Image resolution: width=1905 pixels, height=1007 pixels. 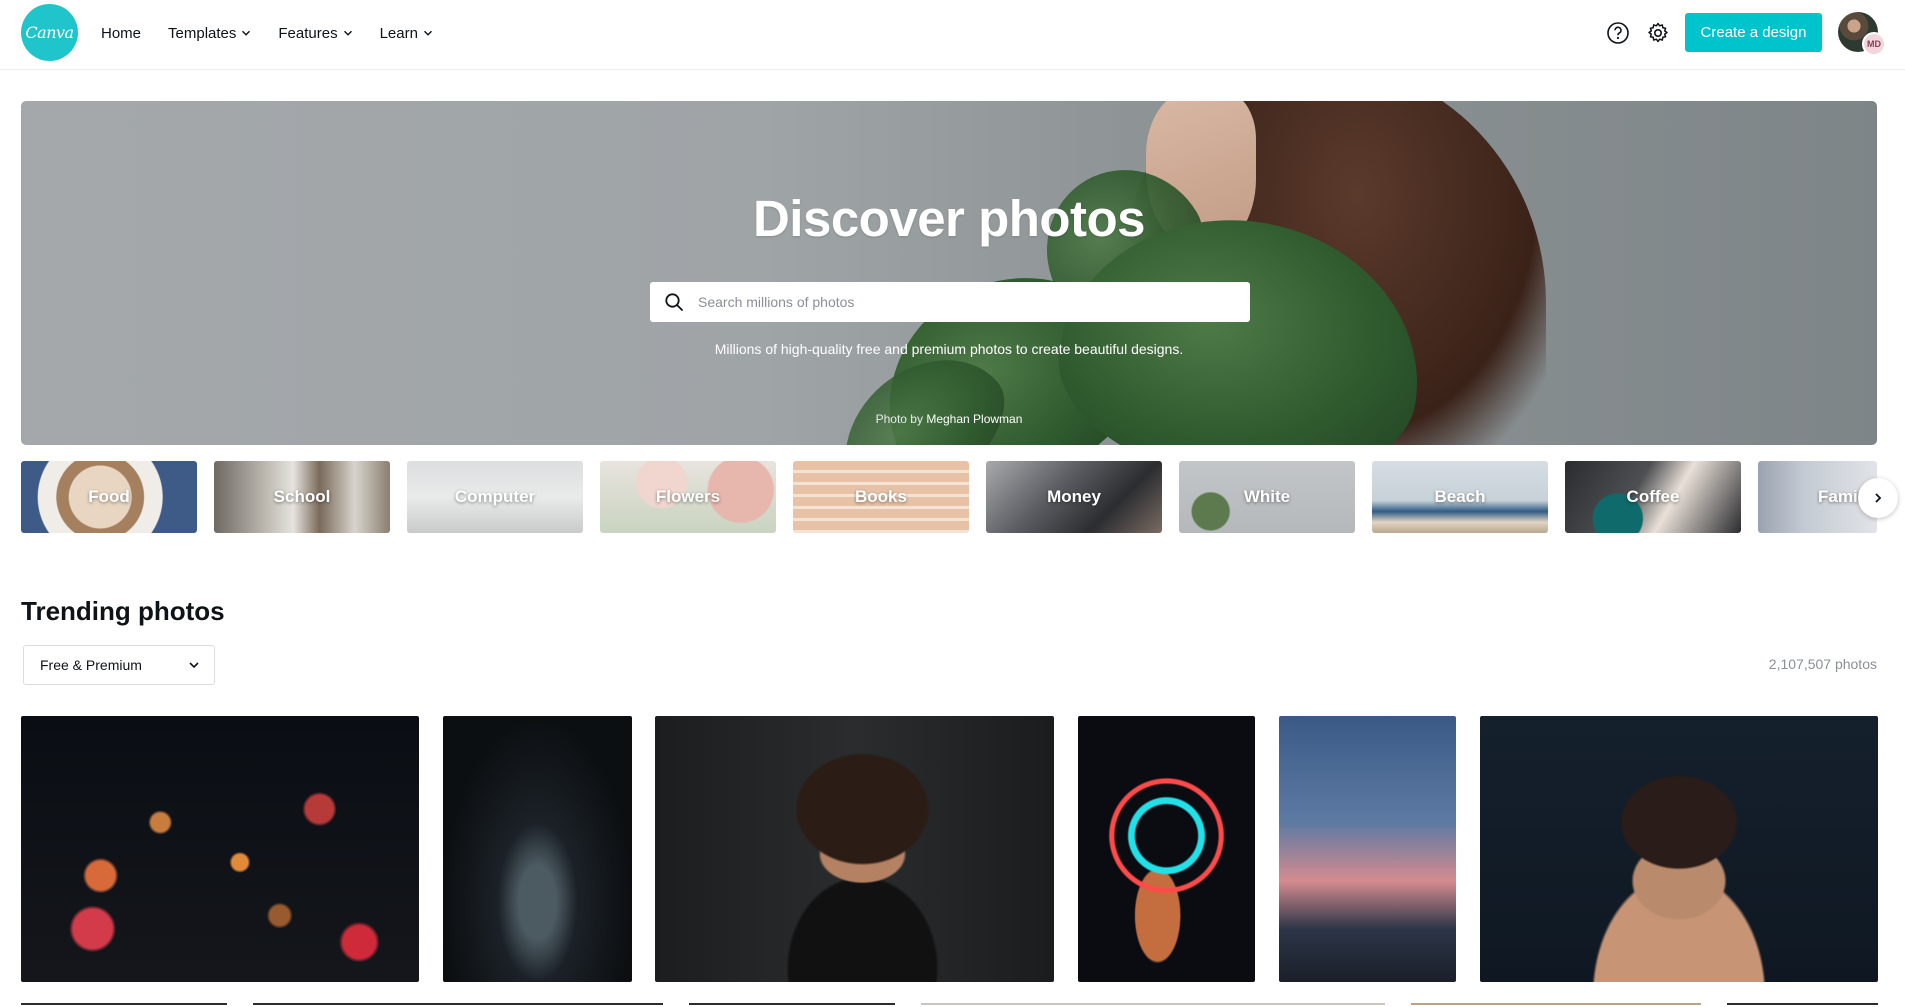 I want to click on category-beach: Beach, so click(x=1460, y=497).